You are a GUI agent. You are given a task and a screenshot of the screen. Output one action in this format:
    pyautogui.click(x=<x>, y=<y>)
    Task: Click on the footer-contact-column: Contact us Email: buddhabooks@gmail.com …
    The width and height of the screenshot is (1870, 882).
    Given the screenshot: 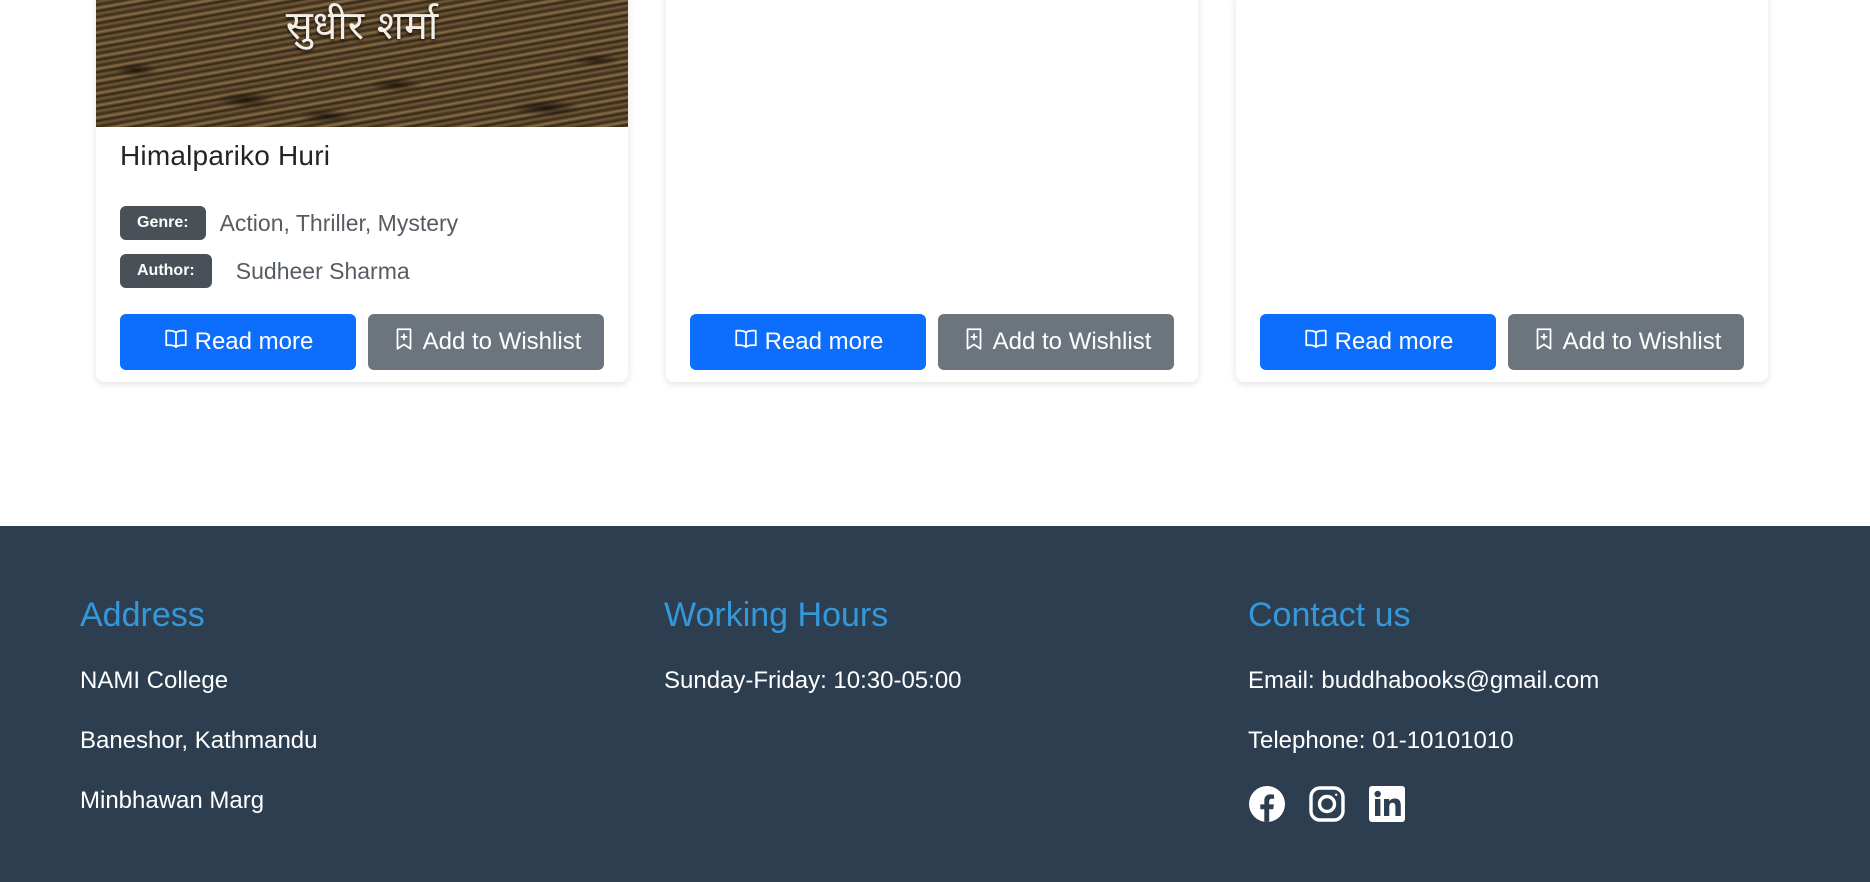 What is the action you would take?
    pyautogui.click(x=1423, y=709)
    